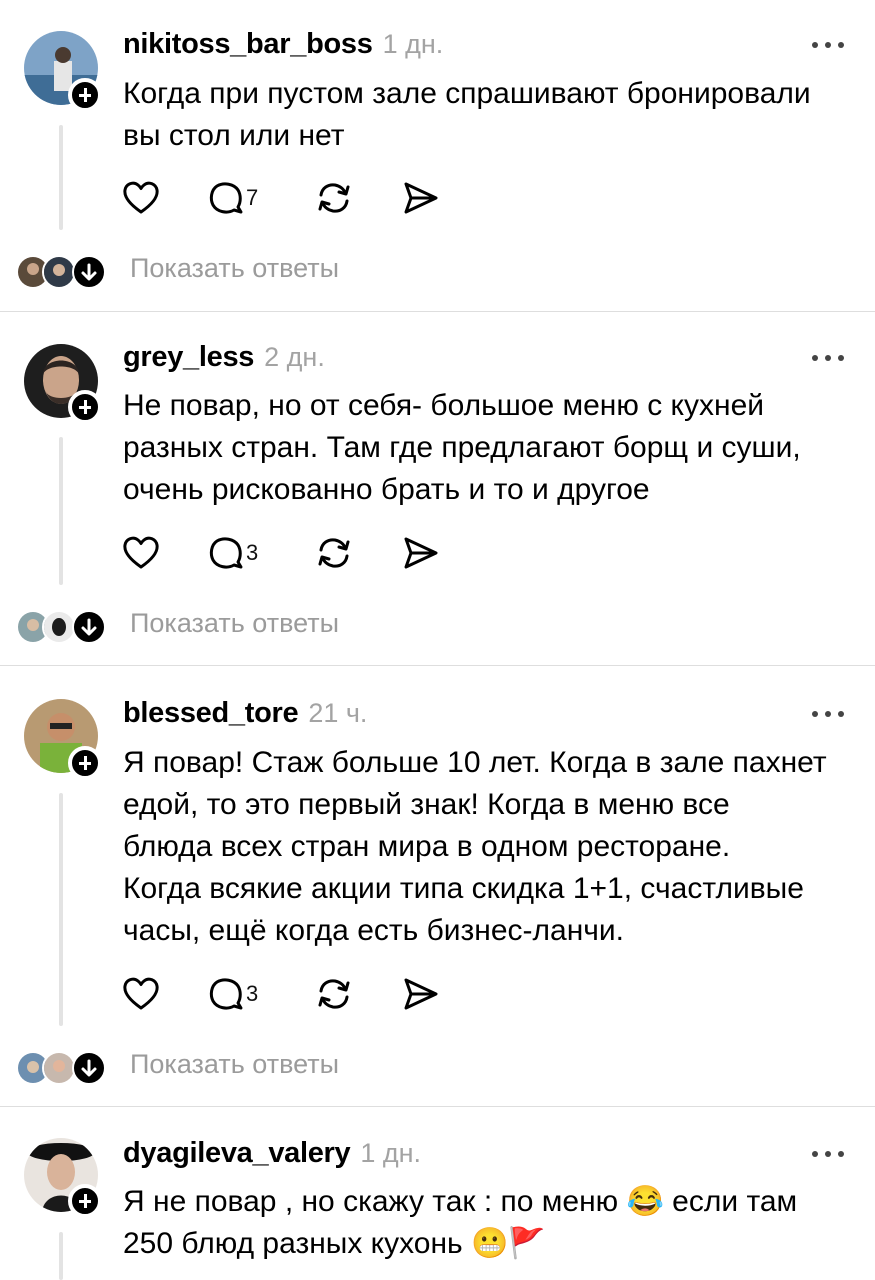 The height and width of the screenshot is (1280, 875). Describe the element at coordinates (237, 1153) in the screenshot. I see `username: dyagileva_valery` at that location.